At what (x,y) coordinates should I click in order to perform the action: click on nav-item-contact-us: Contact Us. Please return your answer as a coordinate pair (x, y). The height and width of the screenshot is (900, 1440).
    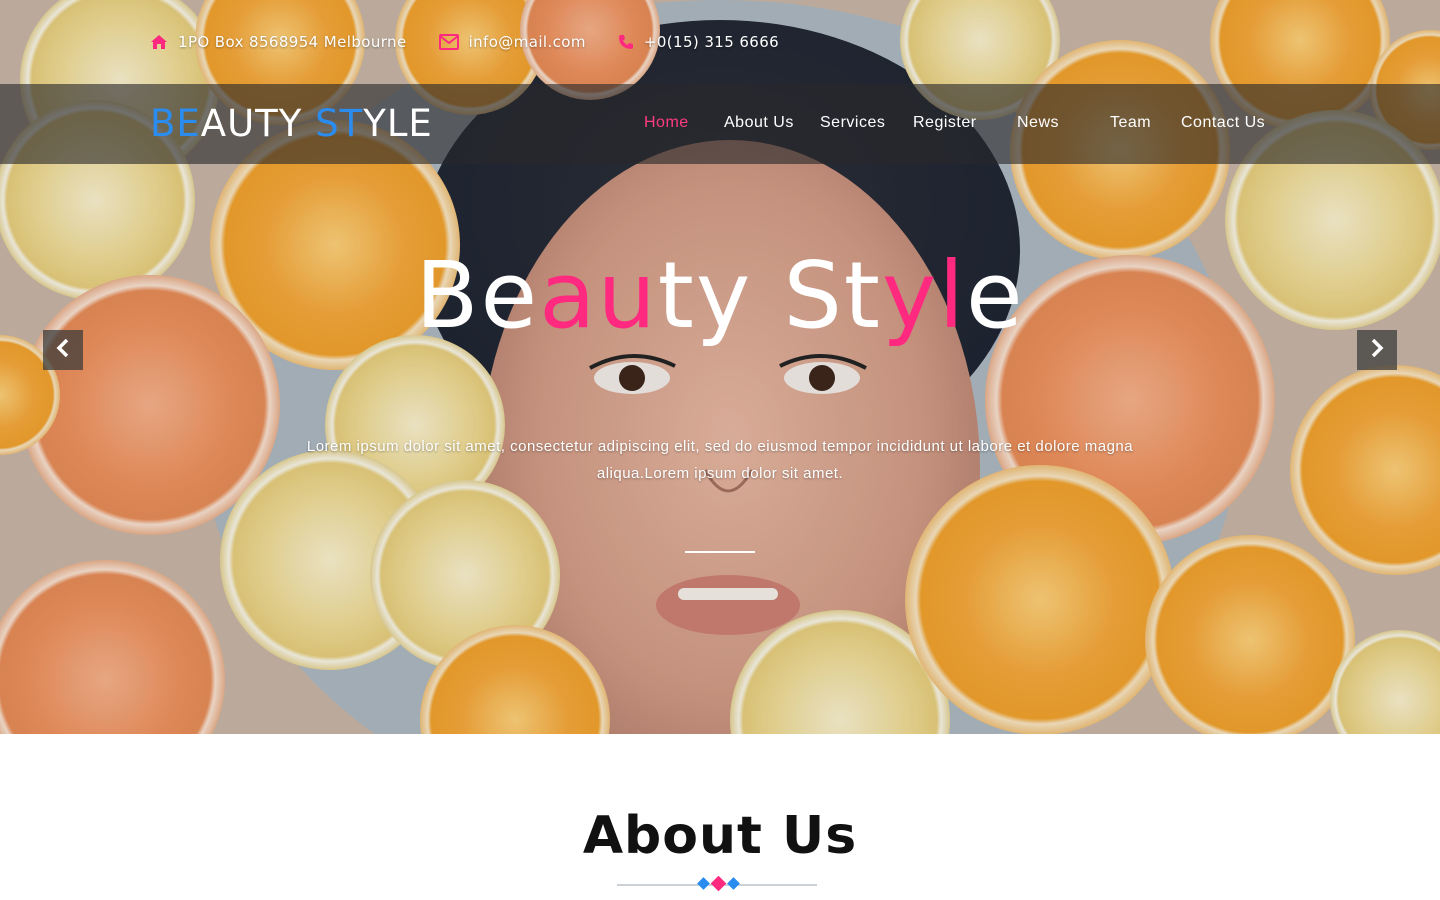
    Looking at the image, I should click on (1223, 123).